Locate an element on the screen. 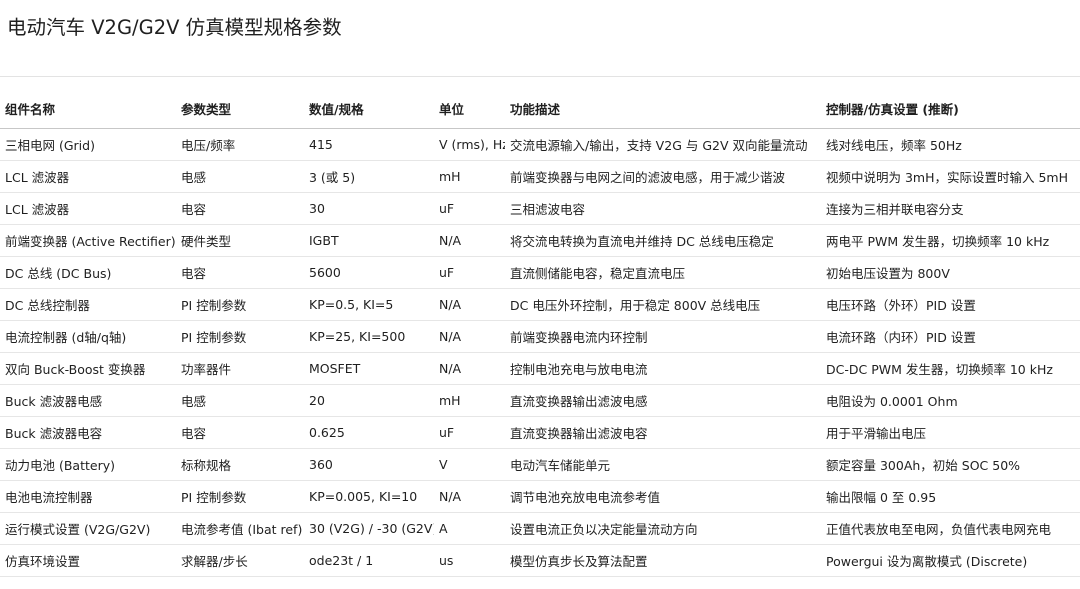 The image size is (1080, 589). cell-unit: us is located at coordinates (469, 560).